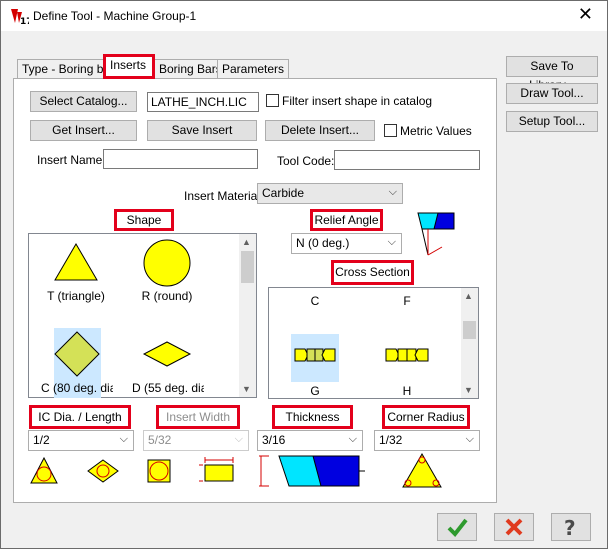 The width and height of the screenshot is (608, 549). Describe the element at coordinates (315, 391) in the screenshot. I see `cross-section-item-g: G` at that location.